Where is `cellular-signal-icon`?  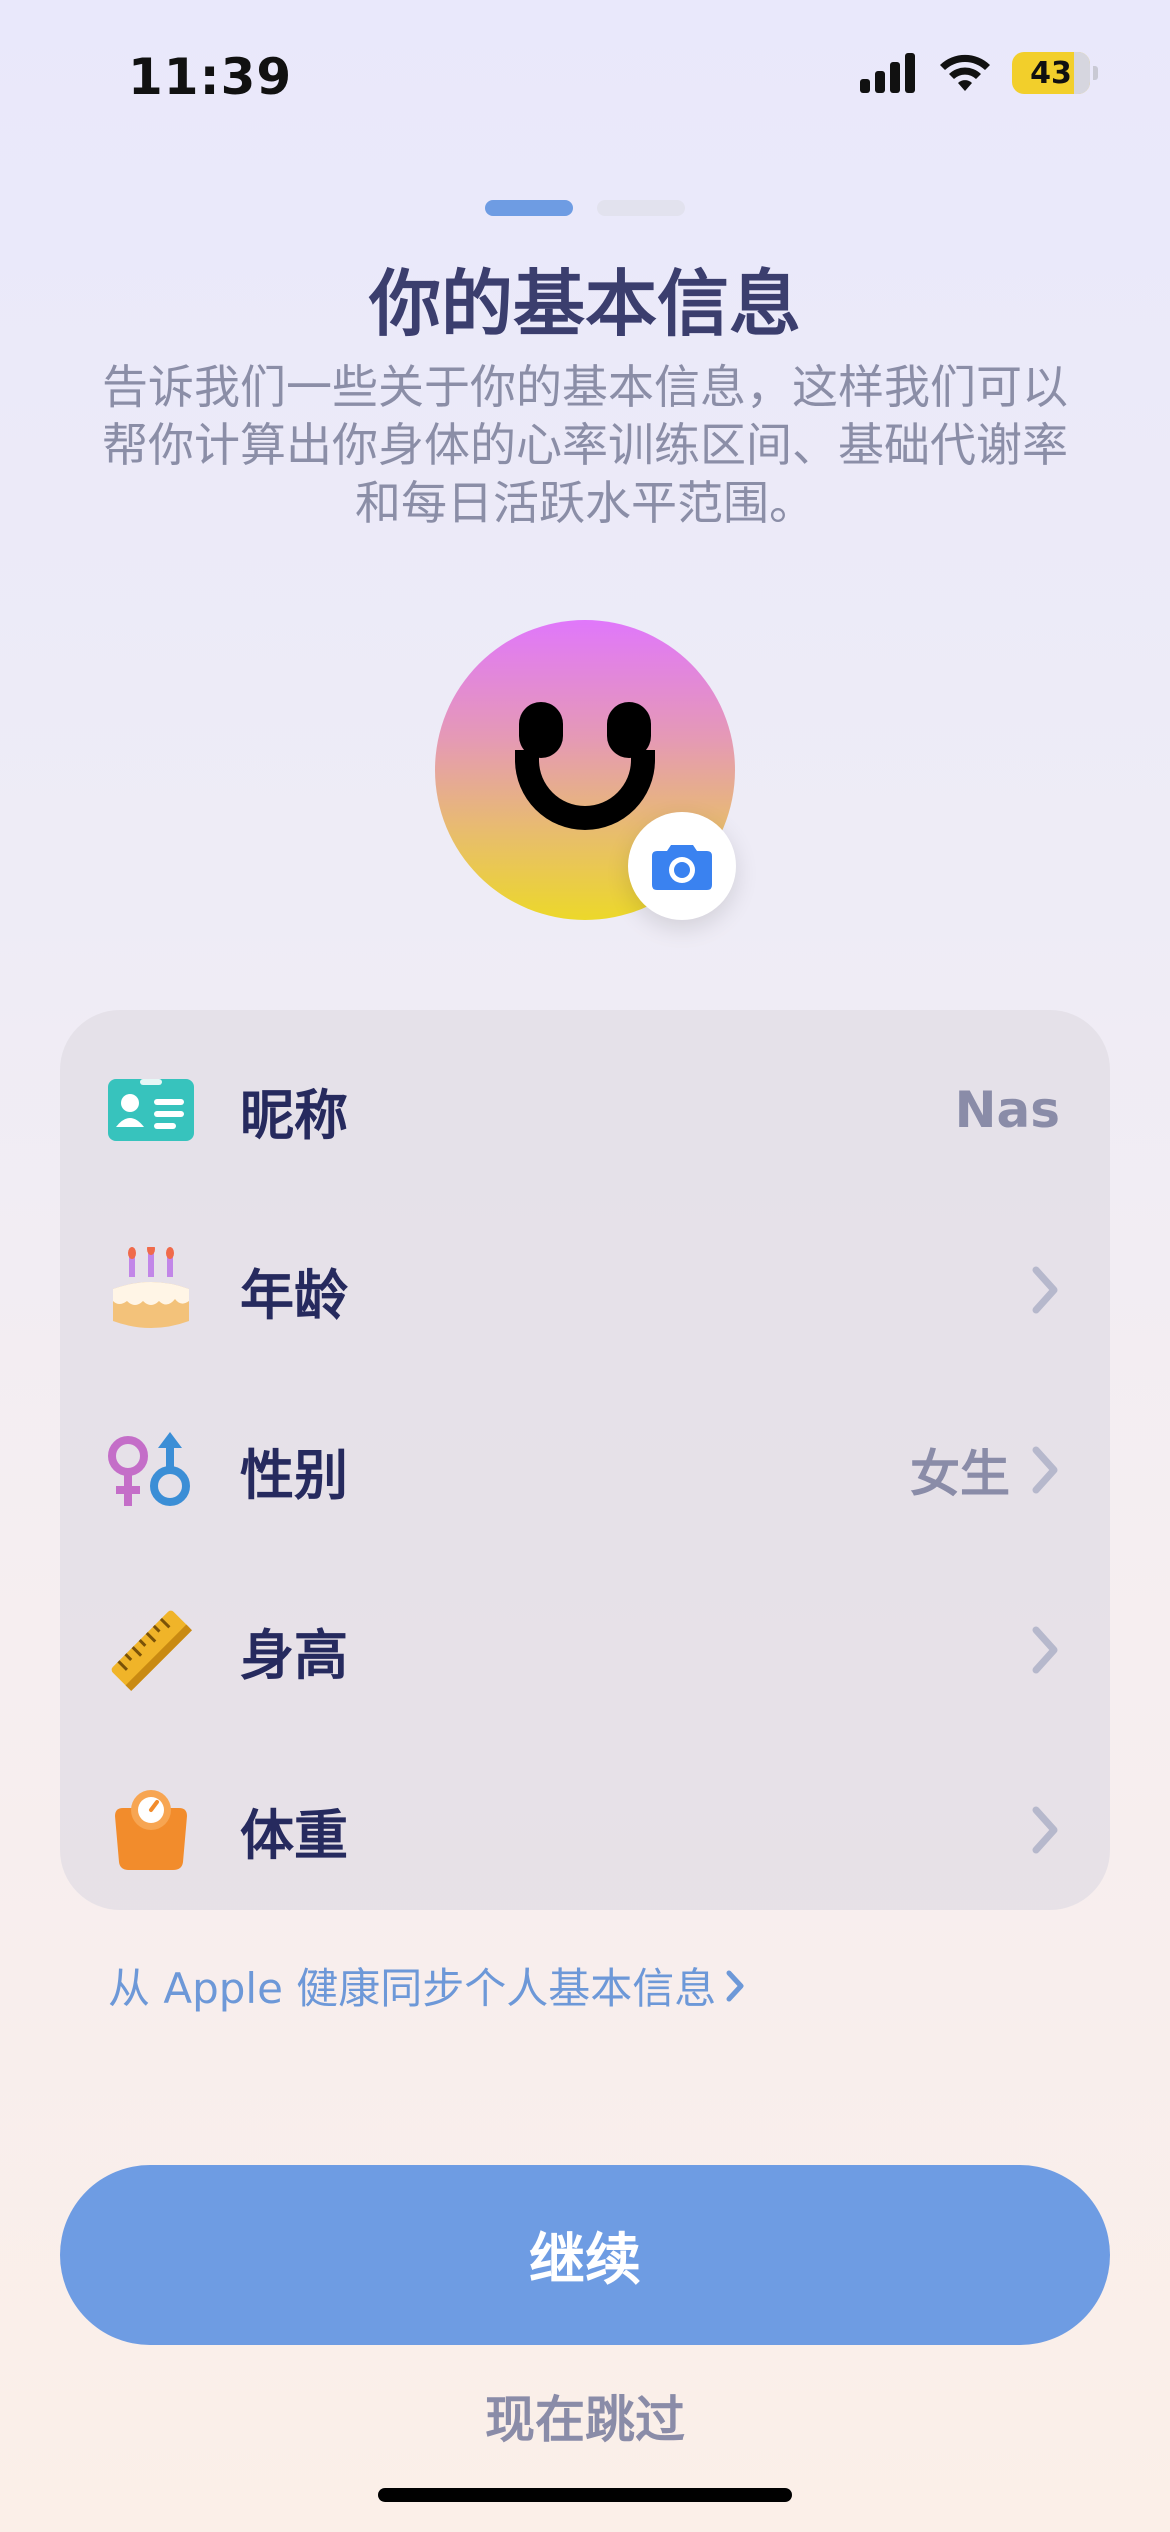 cellular-signal-icon is located at coordinates (887, 73).